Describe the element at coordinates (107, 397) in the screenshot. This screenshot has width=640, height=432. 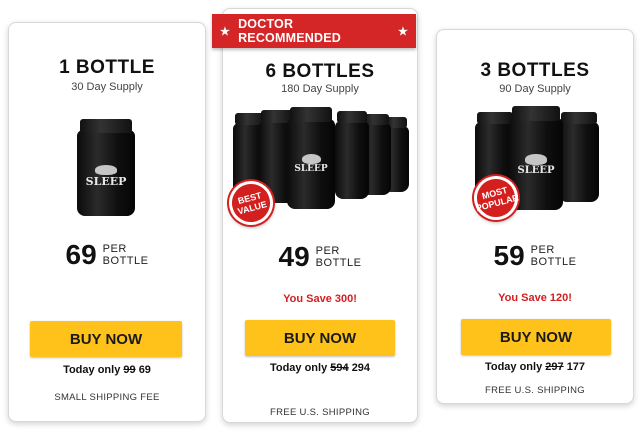
I see `shipping-note: SMALL SHIPPING FEE` at that location.